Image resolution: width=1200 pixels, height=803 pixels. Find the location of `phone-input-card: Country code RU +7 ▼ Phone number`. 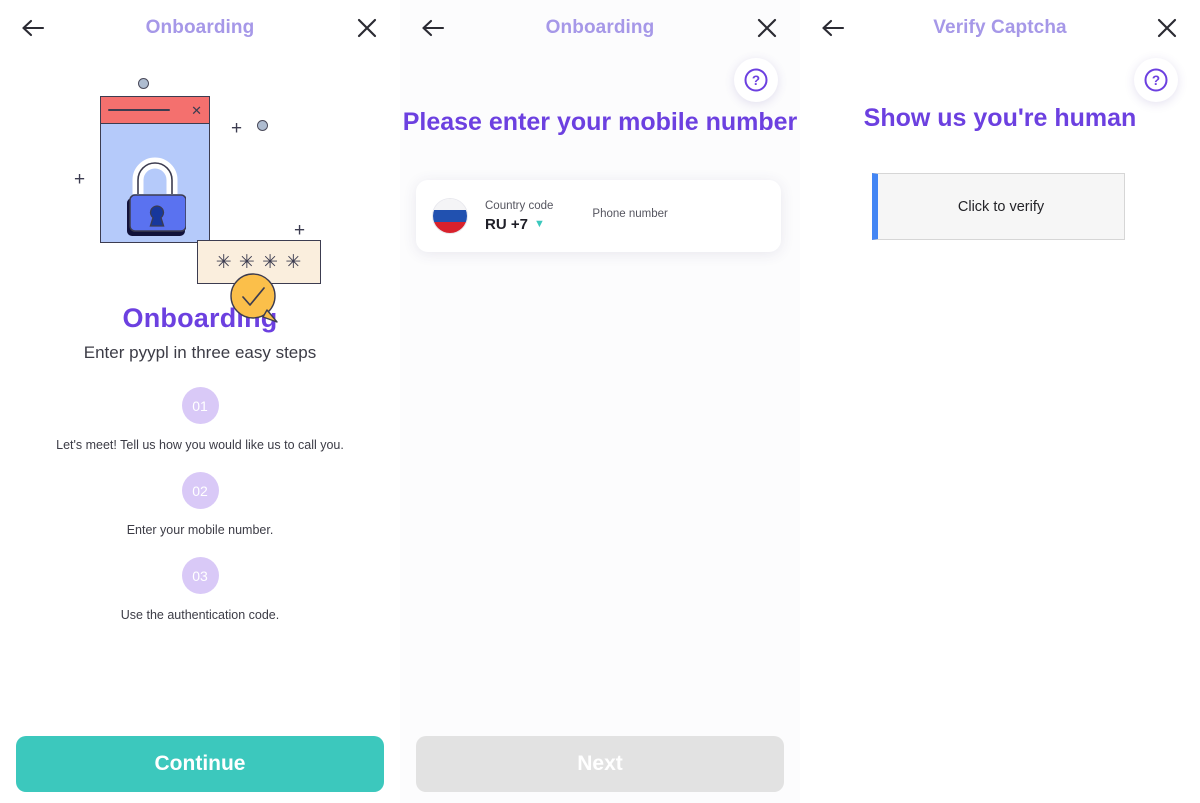

phone-input-card: Country code RU +7 ▼ Phone number is located at coordinates (598, 216).